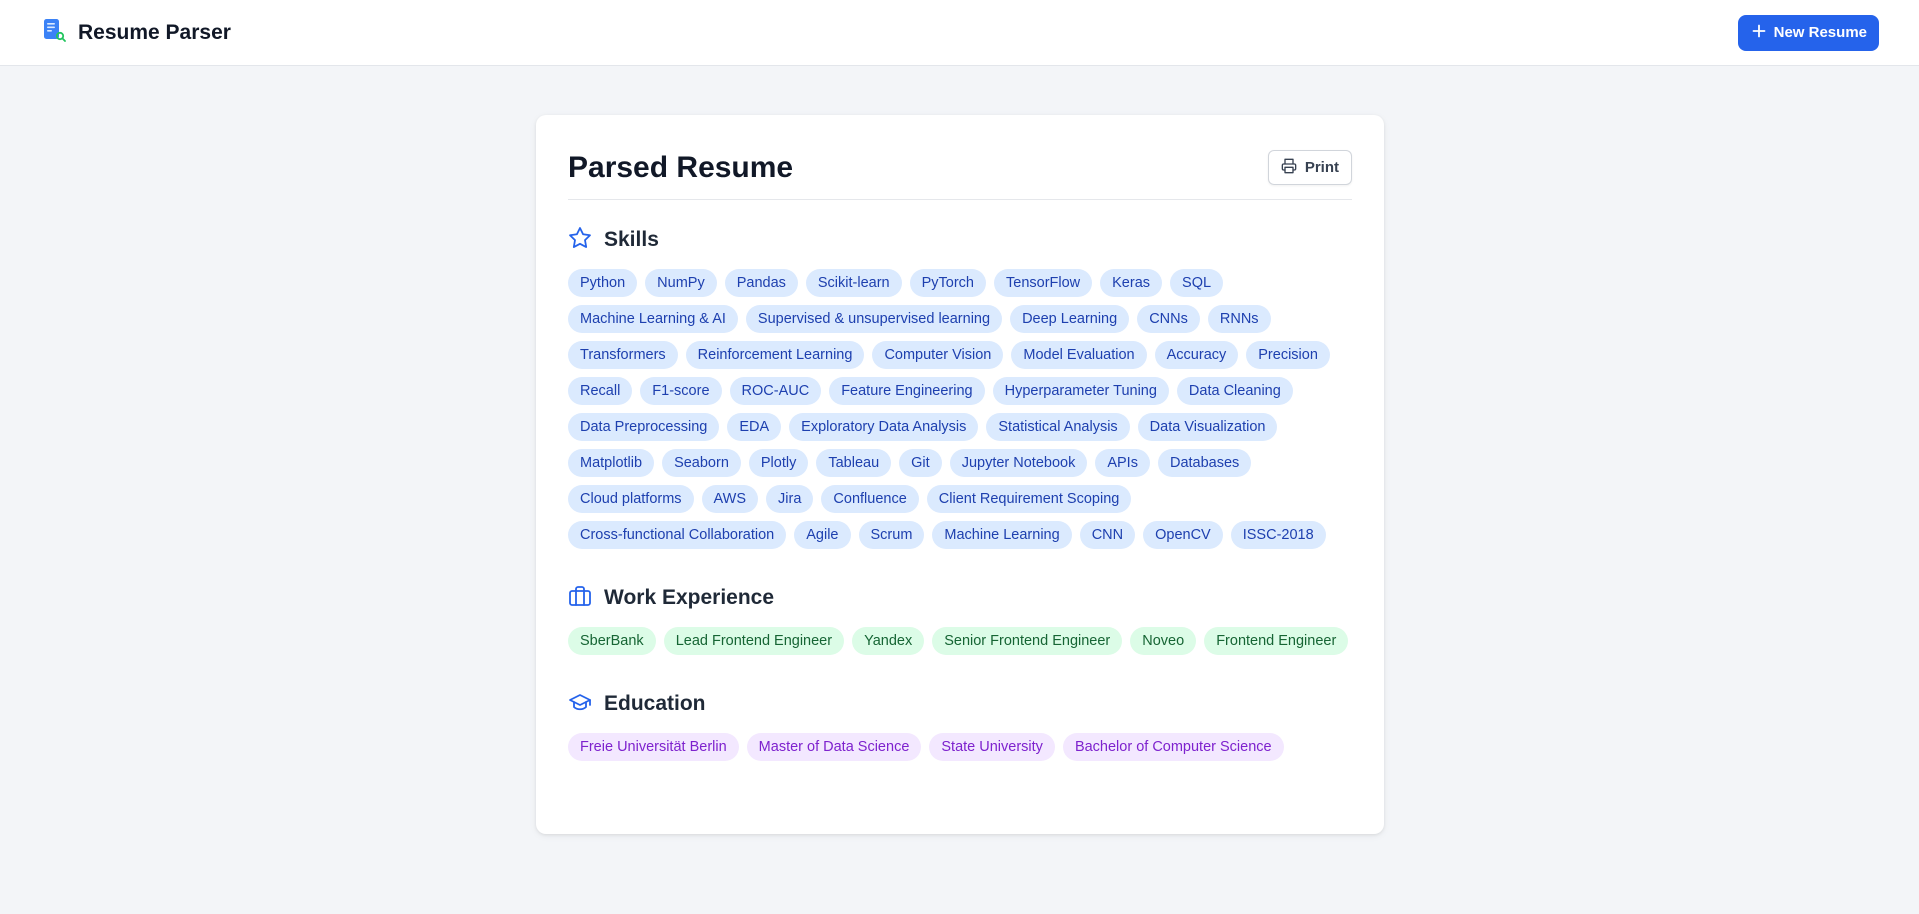  Describe the element at coordinates (775, 355) in the screenshot. I see `tag: Reinforcement Learning` at that location.